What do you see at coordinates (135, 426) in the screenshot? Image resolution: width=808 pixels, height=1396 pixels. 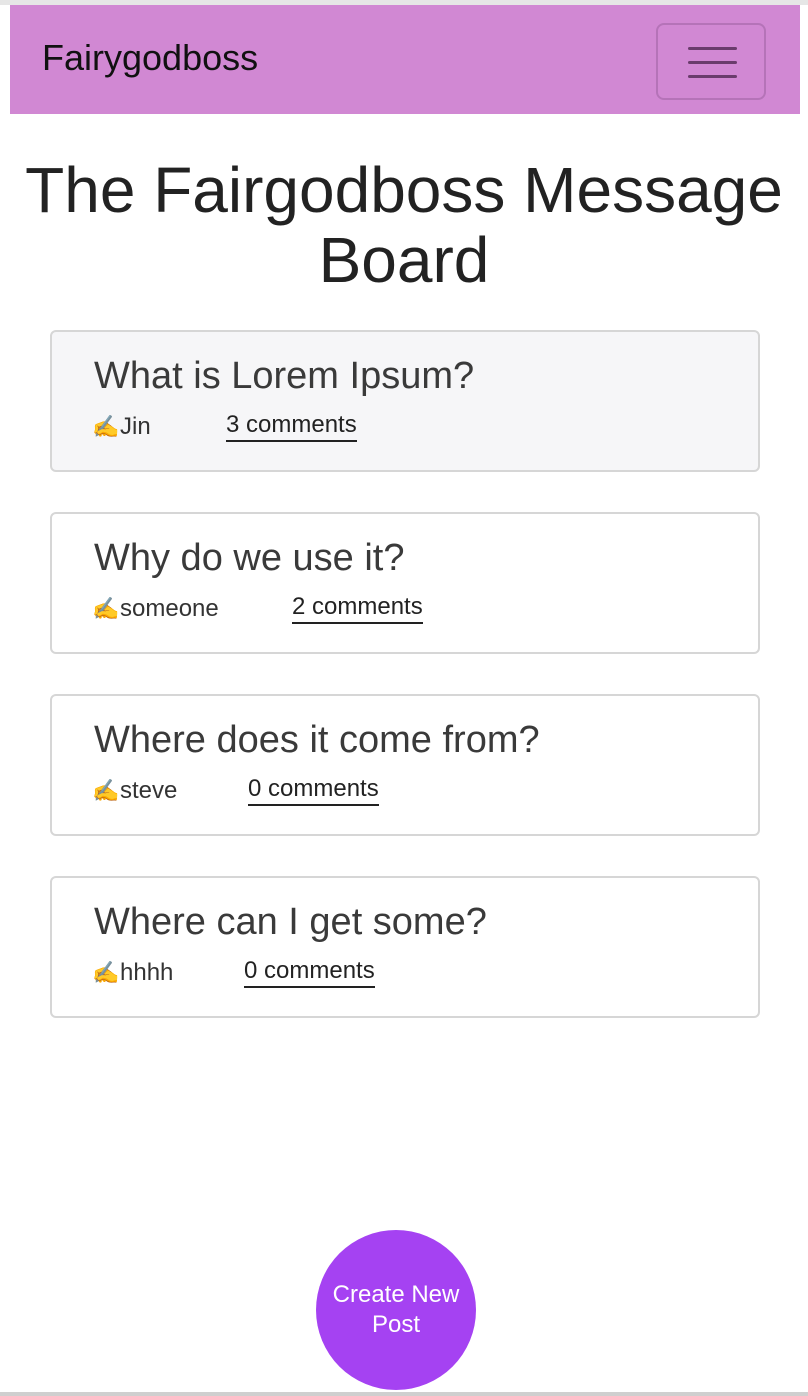 I see `post-author: Jin` at bounding box center [135, 426].